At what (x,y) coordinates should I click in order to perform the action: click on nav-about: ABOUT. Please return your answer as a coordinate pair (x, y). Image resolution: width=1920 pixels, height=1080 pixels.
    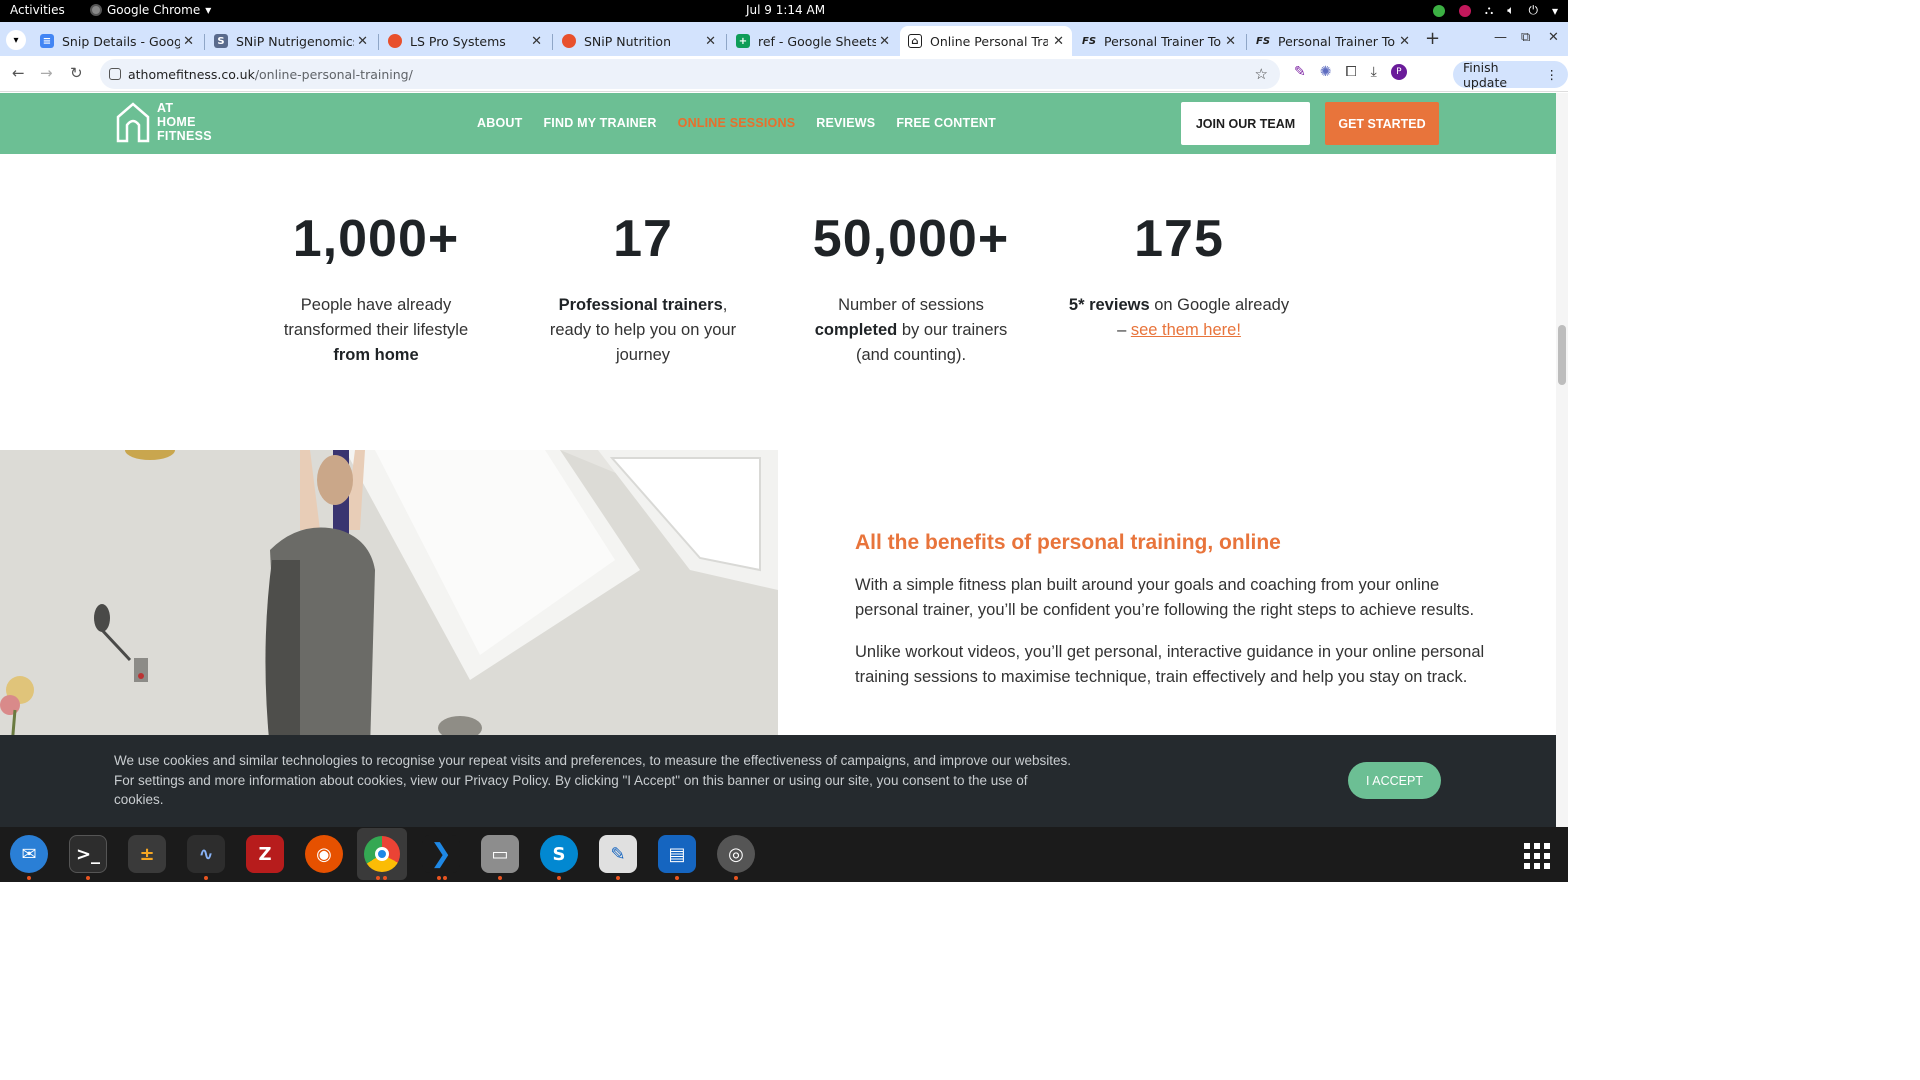
    Looking at the image, I should click on (499, 123).